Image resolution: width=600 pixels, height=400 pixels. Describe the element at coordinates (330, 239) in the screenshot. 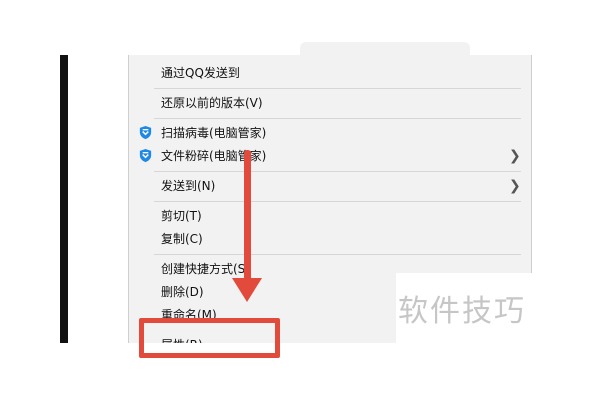

I see `menu-item-copy: 复制(C)` at that location.